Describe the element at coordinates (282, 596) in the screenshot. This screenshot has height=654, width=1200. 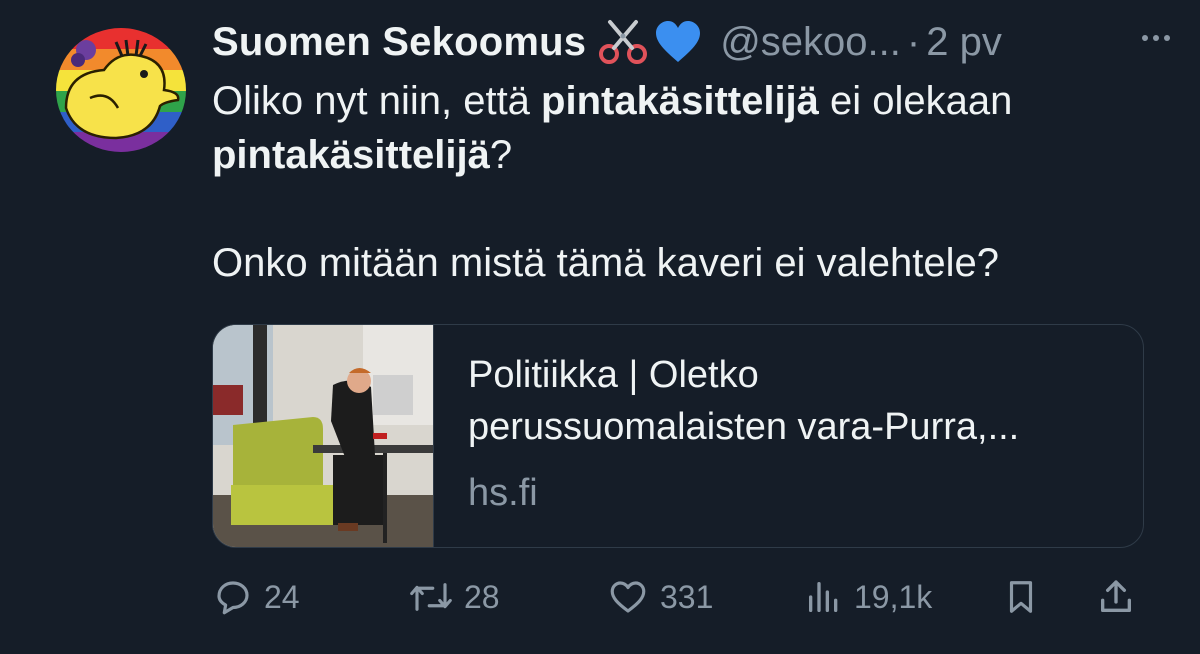
I see `reply-count: 24` at that location.